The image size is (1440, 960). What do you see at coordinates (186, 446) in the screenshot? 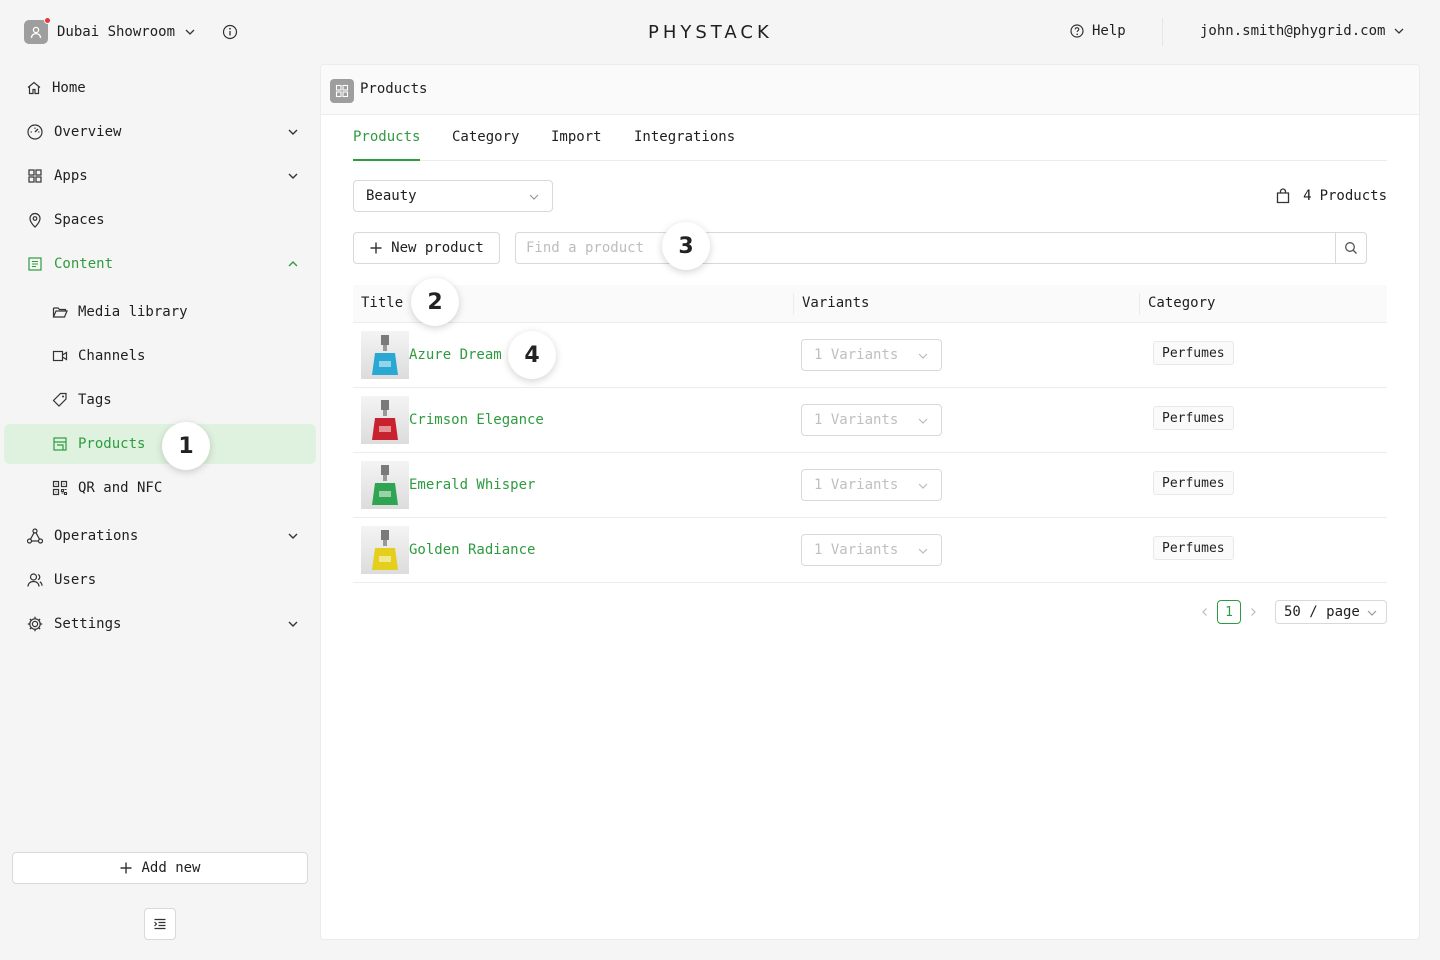
I see `callout-marker: 1` at bounding box center [186, 446].